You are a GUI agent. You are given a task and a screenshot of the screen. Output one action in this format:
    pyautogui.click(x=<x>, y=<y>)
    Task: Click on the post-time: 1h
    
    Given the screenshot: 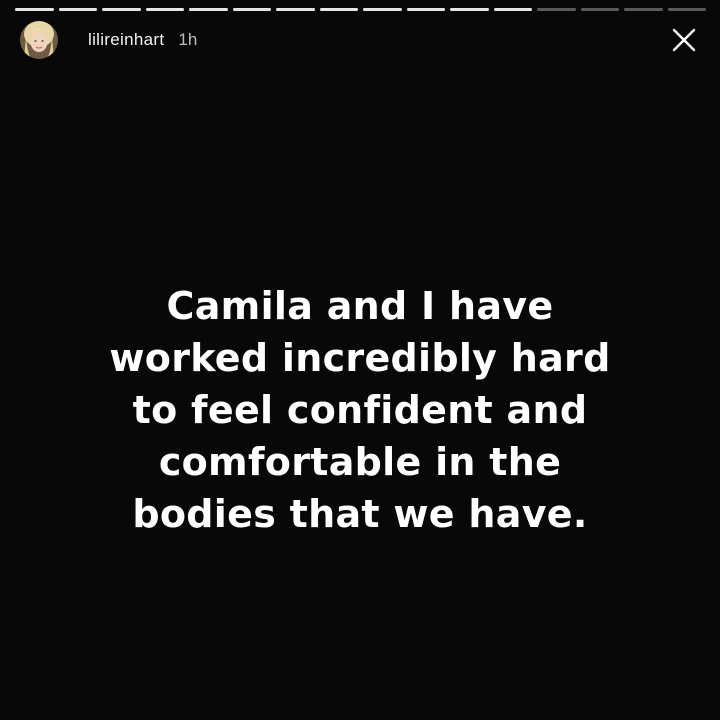 What is the action you would take?
    pyautogui.click(x=188, y=39)
    